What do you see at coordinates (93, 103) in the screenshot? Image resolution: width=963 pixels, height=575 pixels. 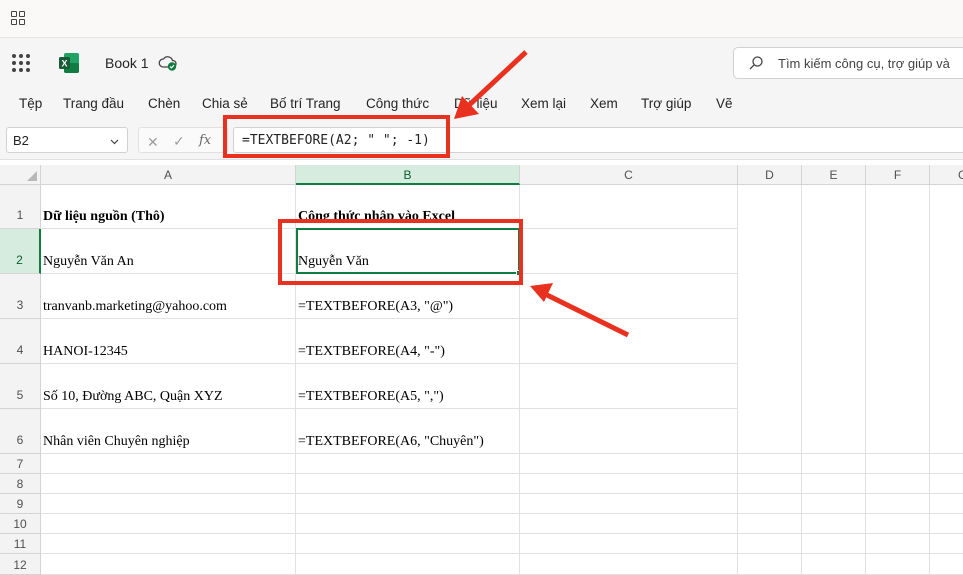 I see `tab-home: Trang đầu` at bounding box center [93, 103].